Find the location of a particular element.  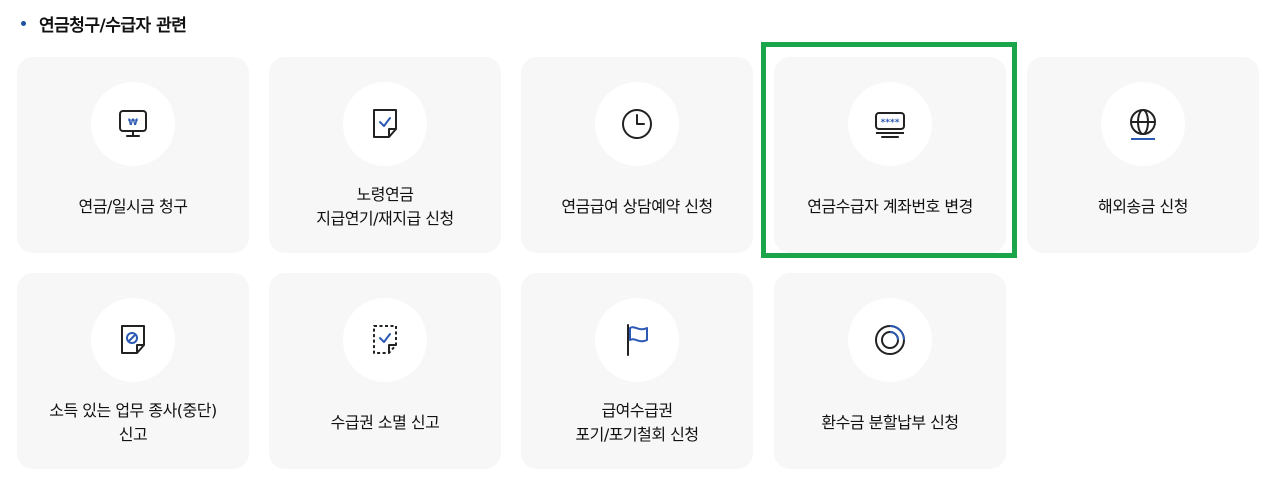

card-entitlement-extinction-report: 수급권 소멸 신고 is located at coordinates (385, 371).